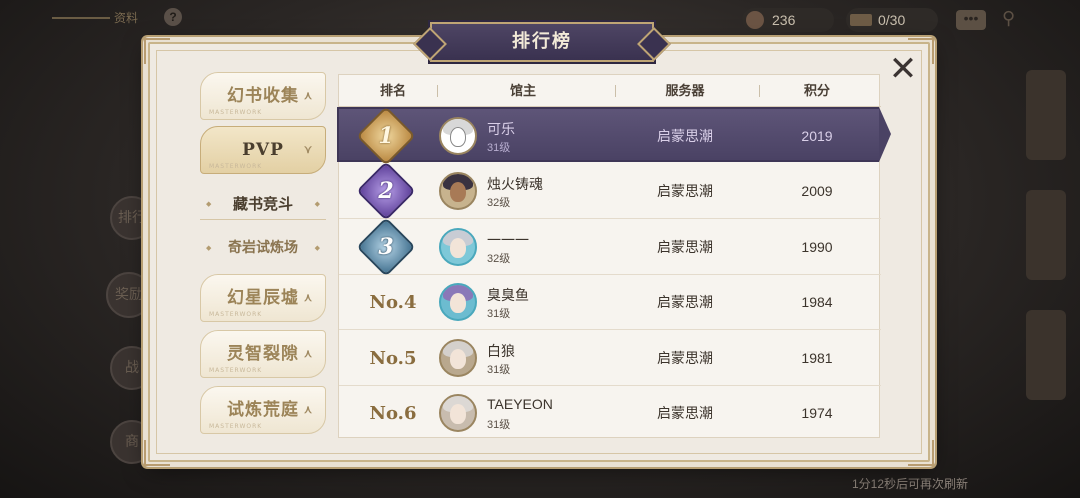 The height and width of the screenshot is (498, 1080). I want to click on rank-number: 3, so click(386, 247).